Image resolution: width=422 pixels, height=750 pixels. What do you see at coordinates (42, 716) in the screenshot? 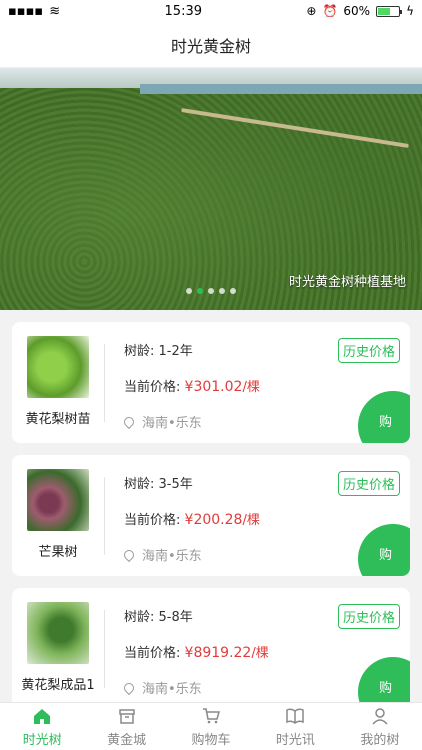
I see `home-icon` at bounding box center [42, 716].